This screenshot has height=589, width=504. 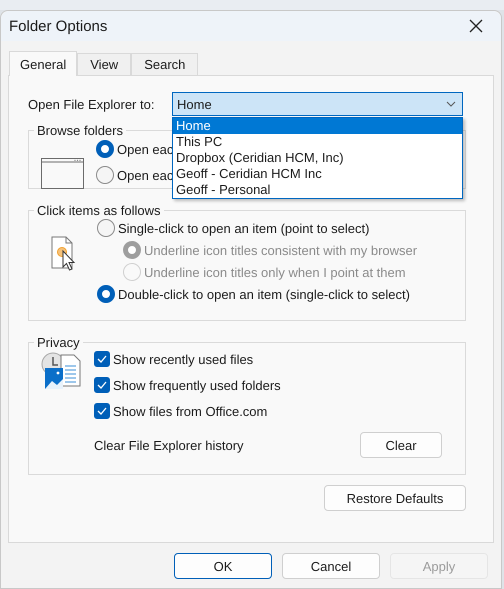 I want to click on dropdown-option: Dropbox (Ceridian HCM, Inc), so click(x=317, y=158).